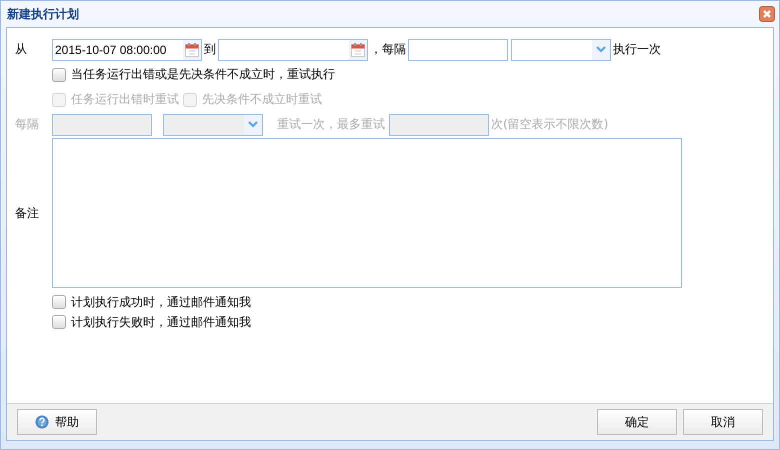  I want to click on field-label: ，每隔, so click(388, 49).